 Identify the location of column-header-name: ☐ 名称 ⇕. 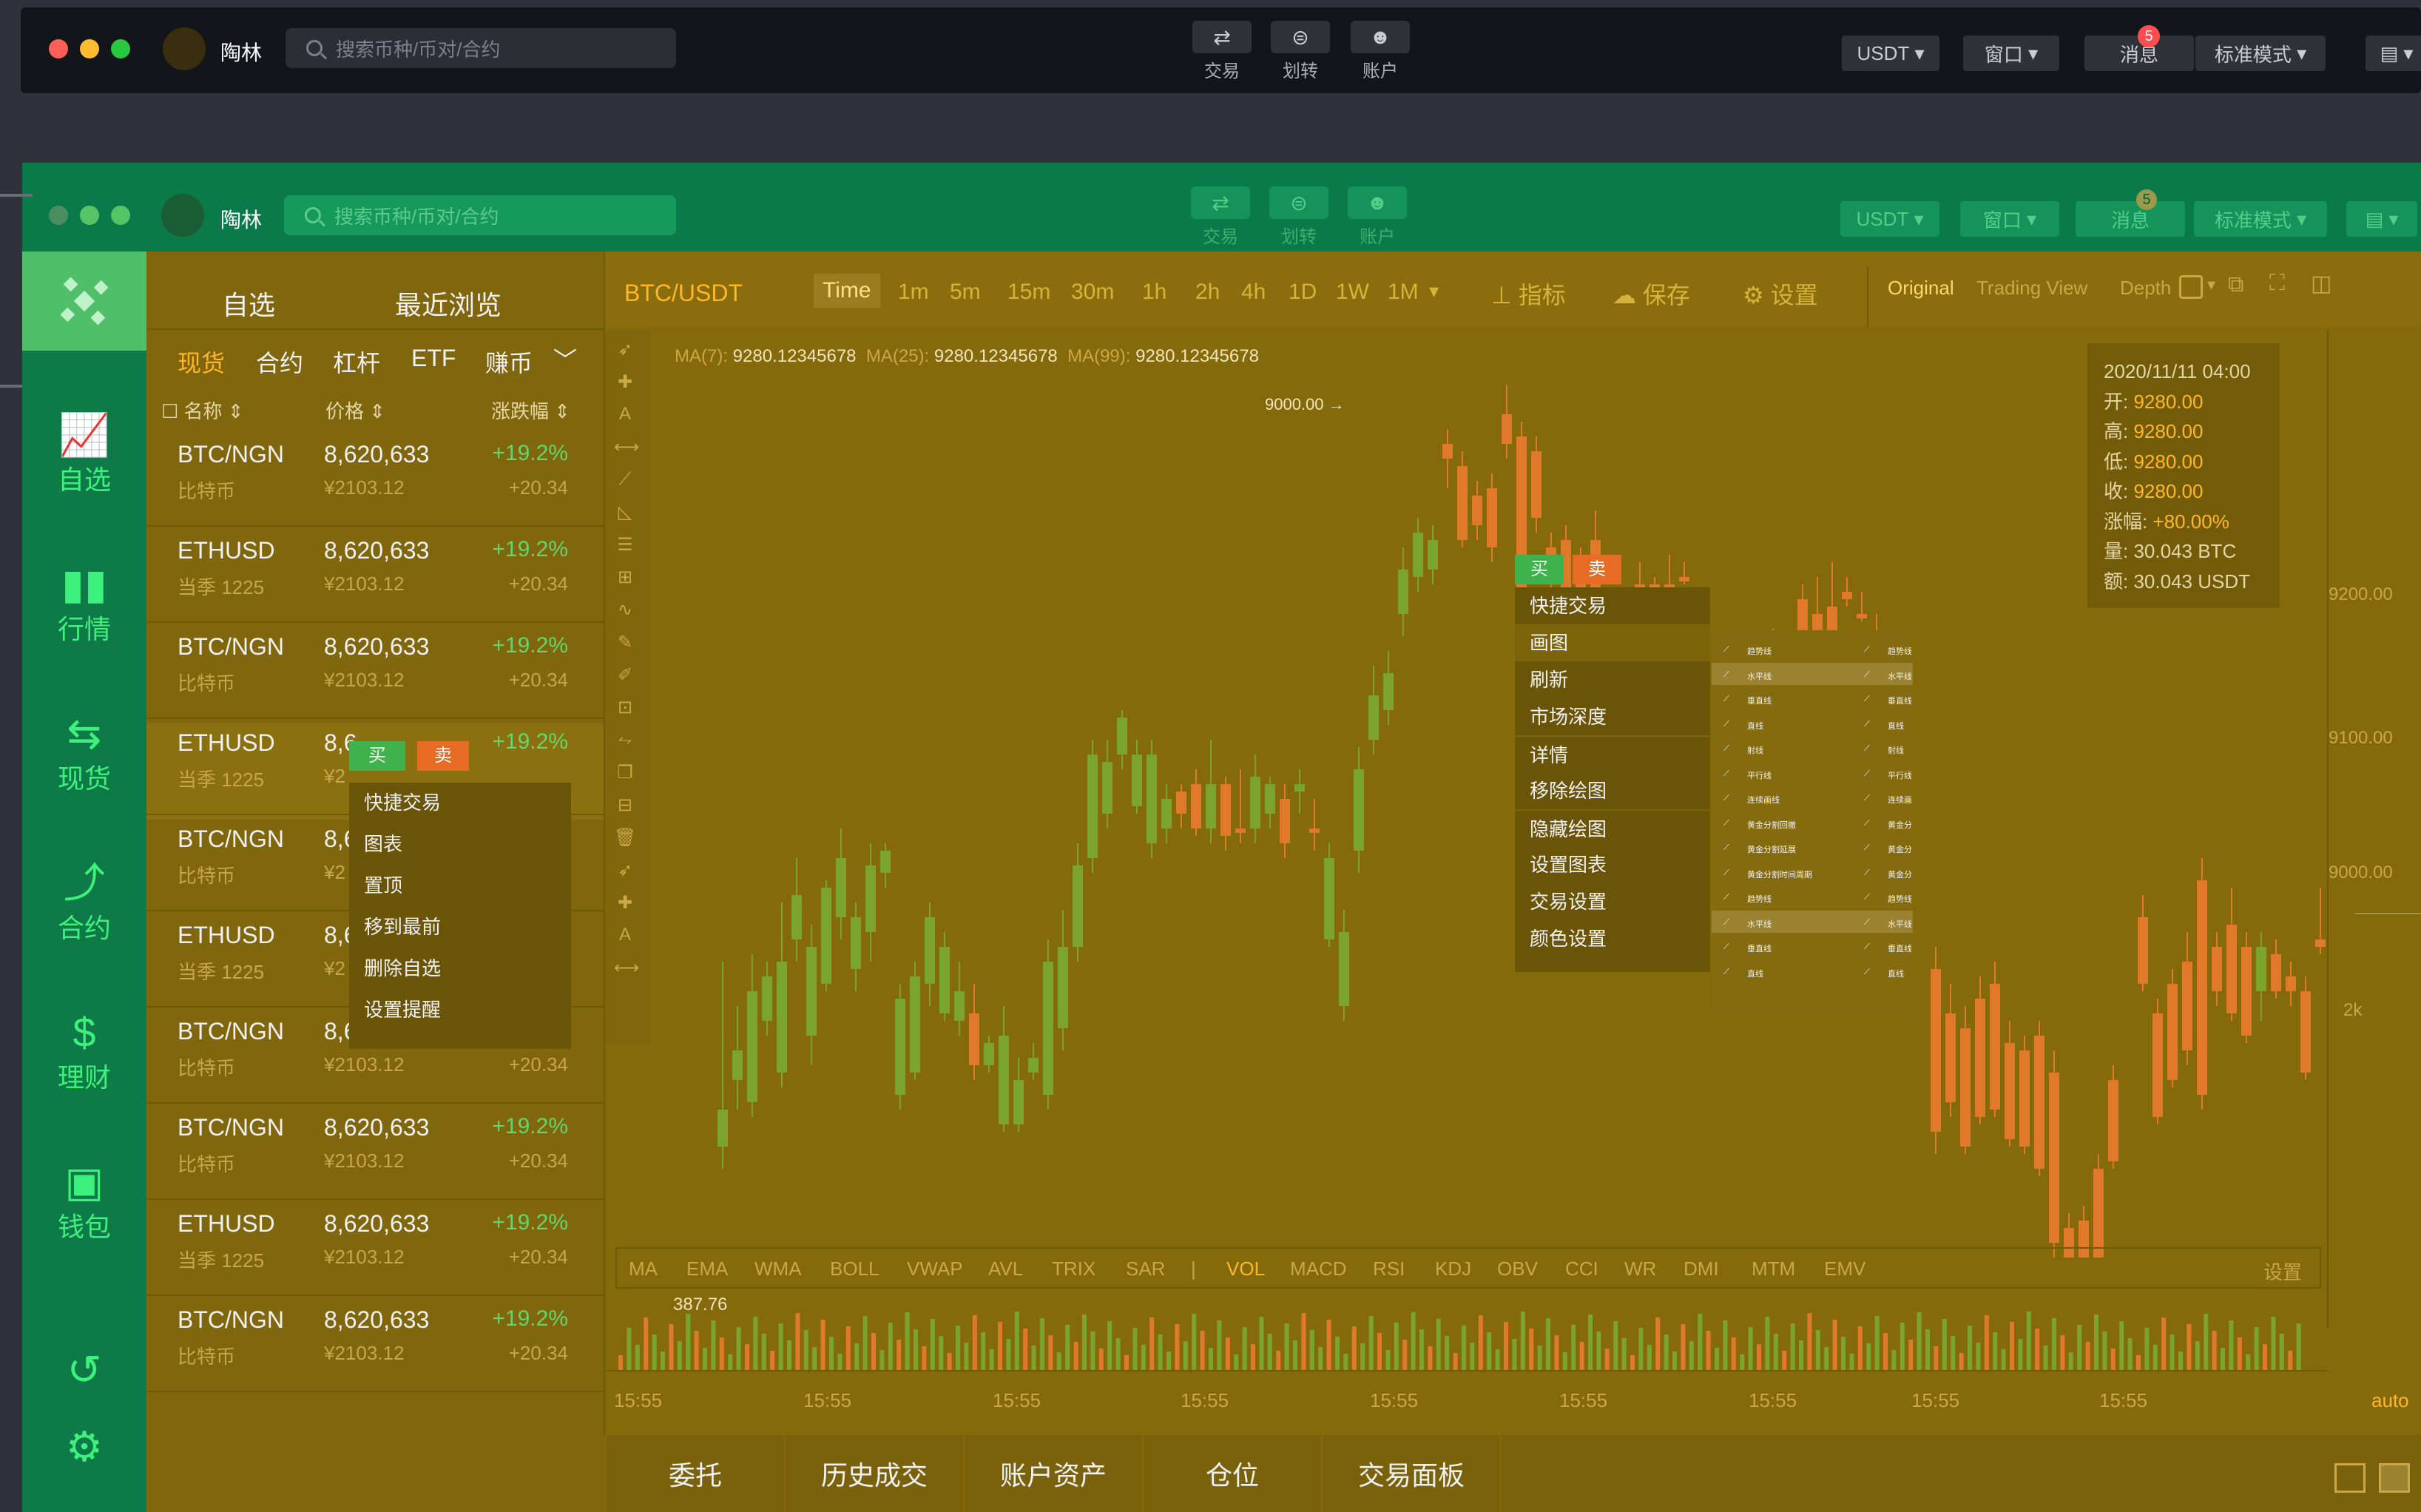
(202, 410).